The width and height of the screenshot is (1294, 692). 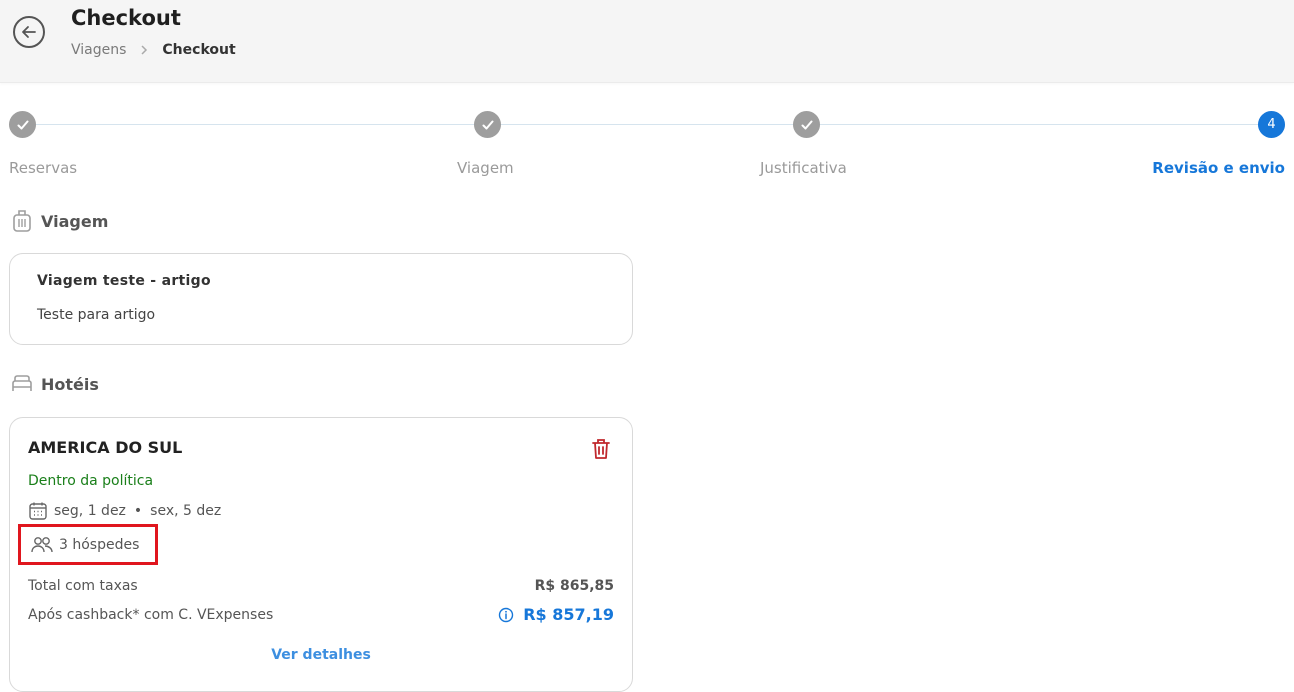 I want to click on cashback-label: Após cashback* com C. VExpenses, so click(x=151, y=614).